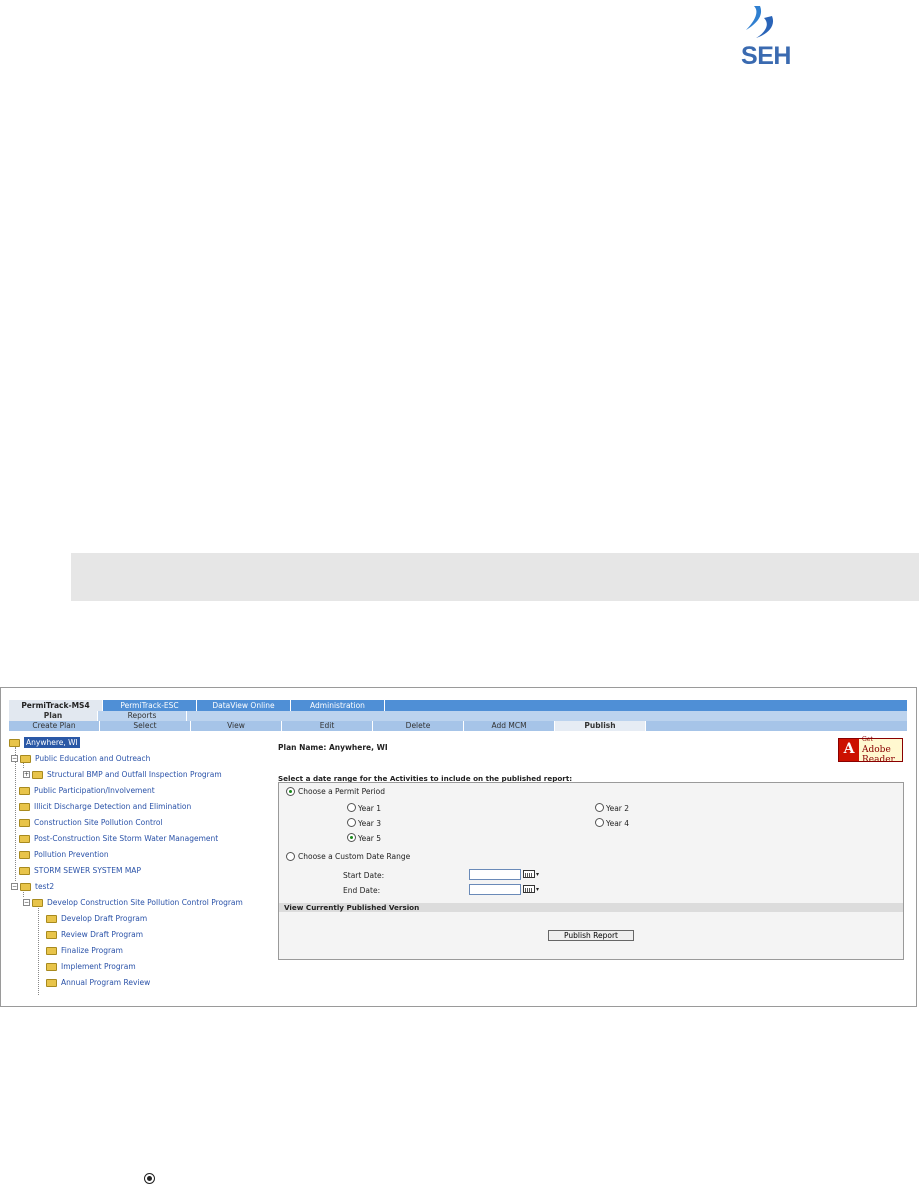  Describe the element at coordinates (600, 726) in the screenshot. I see `tab-publish: Publish` at that location.